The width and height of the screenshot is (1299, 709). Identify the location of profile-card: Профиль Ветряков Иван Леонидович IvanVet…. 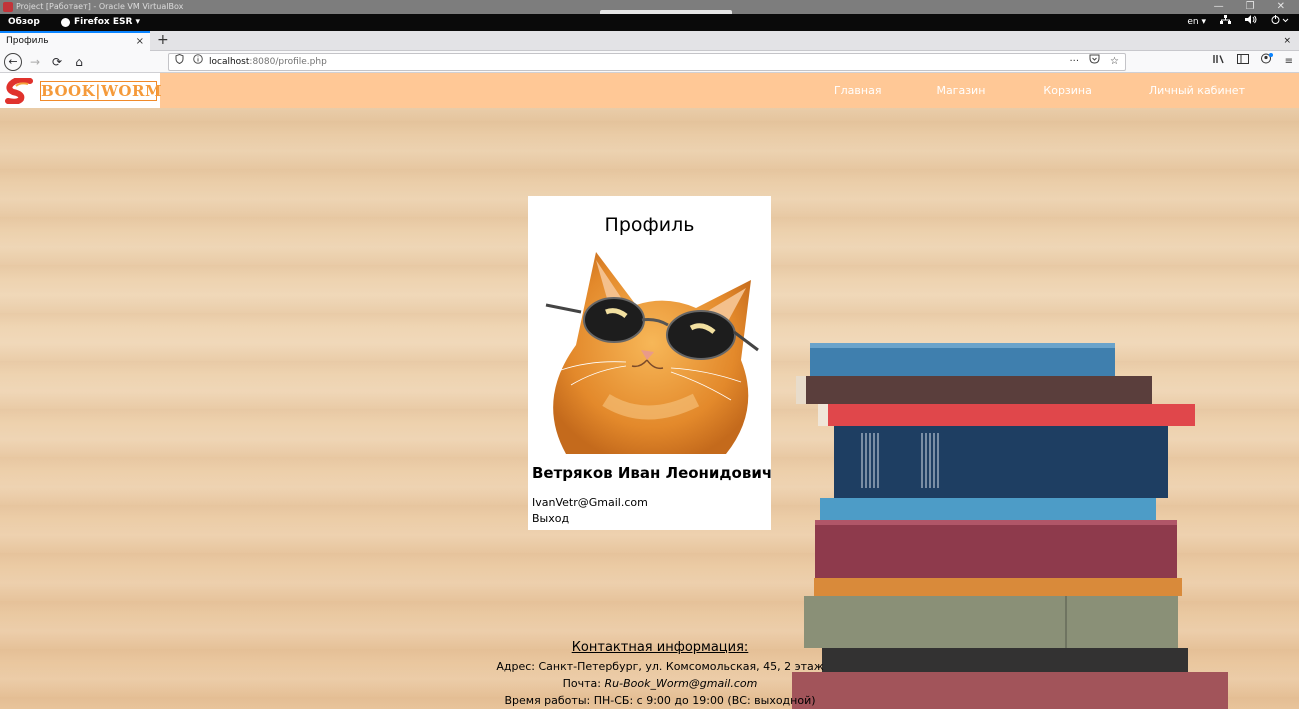
(650, 363).